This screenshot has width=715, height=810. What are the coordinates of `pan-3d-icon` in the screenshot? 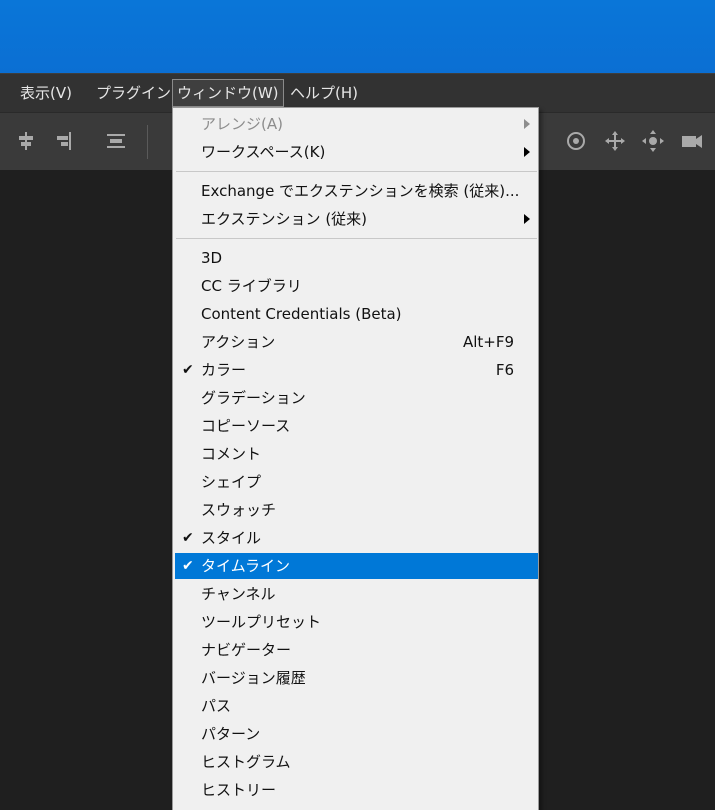 It's located at (615, 141).